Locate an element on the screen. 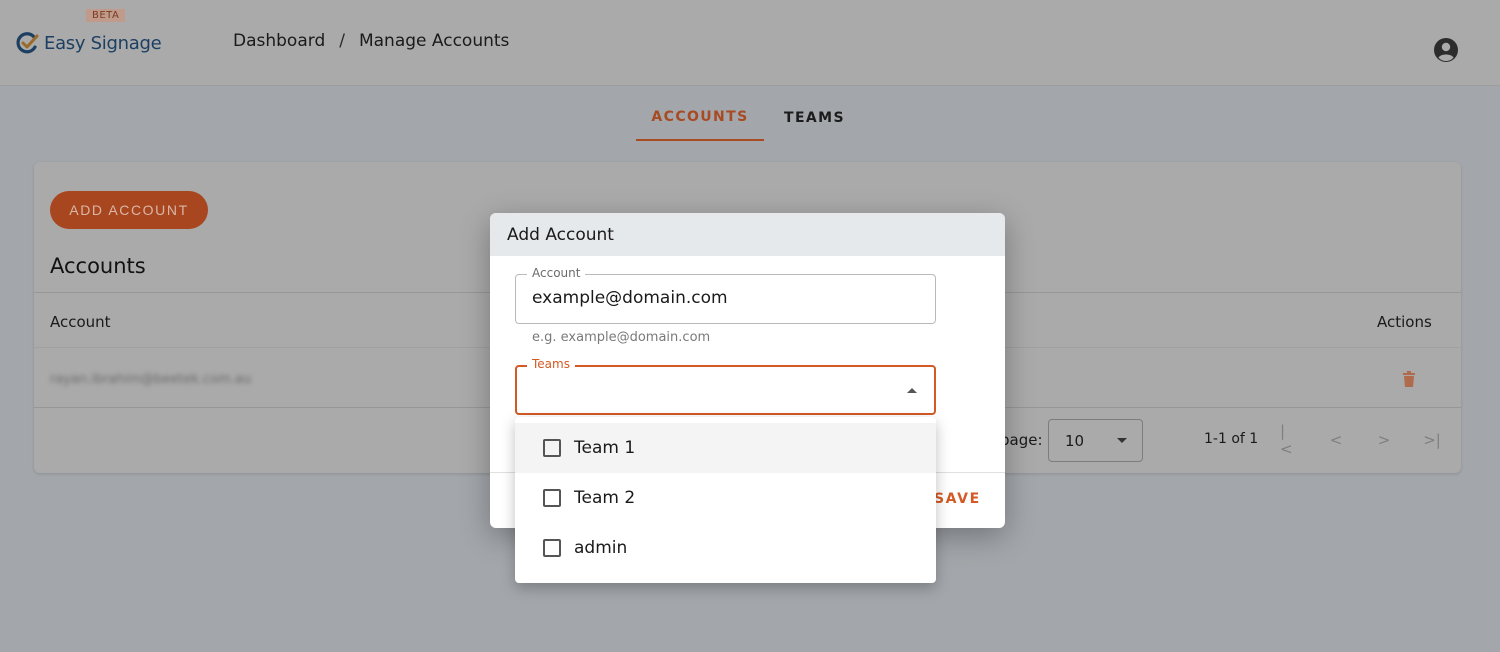 This screenshot has height=652, width=1500. pagination-range: 1-1 of 1 is located at coordinates (1231, 439).